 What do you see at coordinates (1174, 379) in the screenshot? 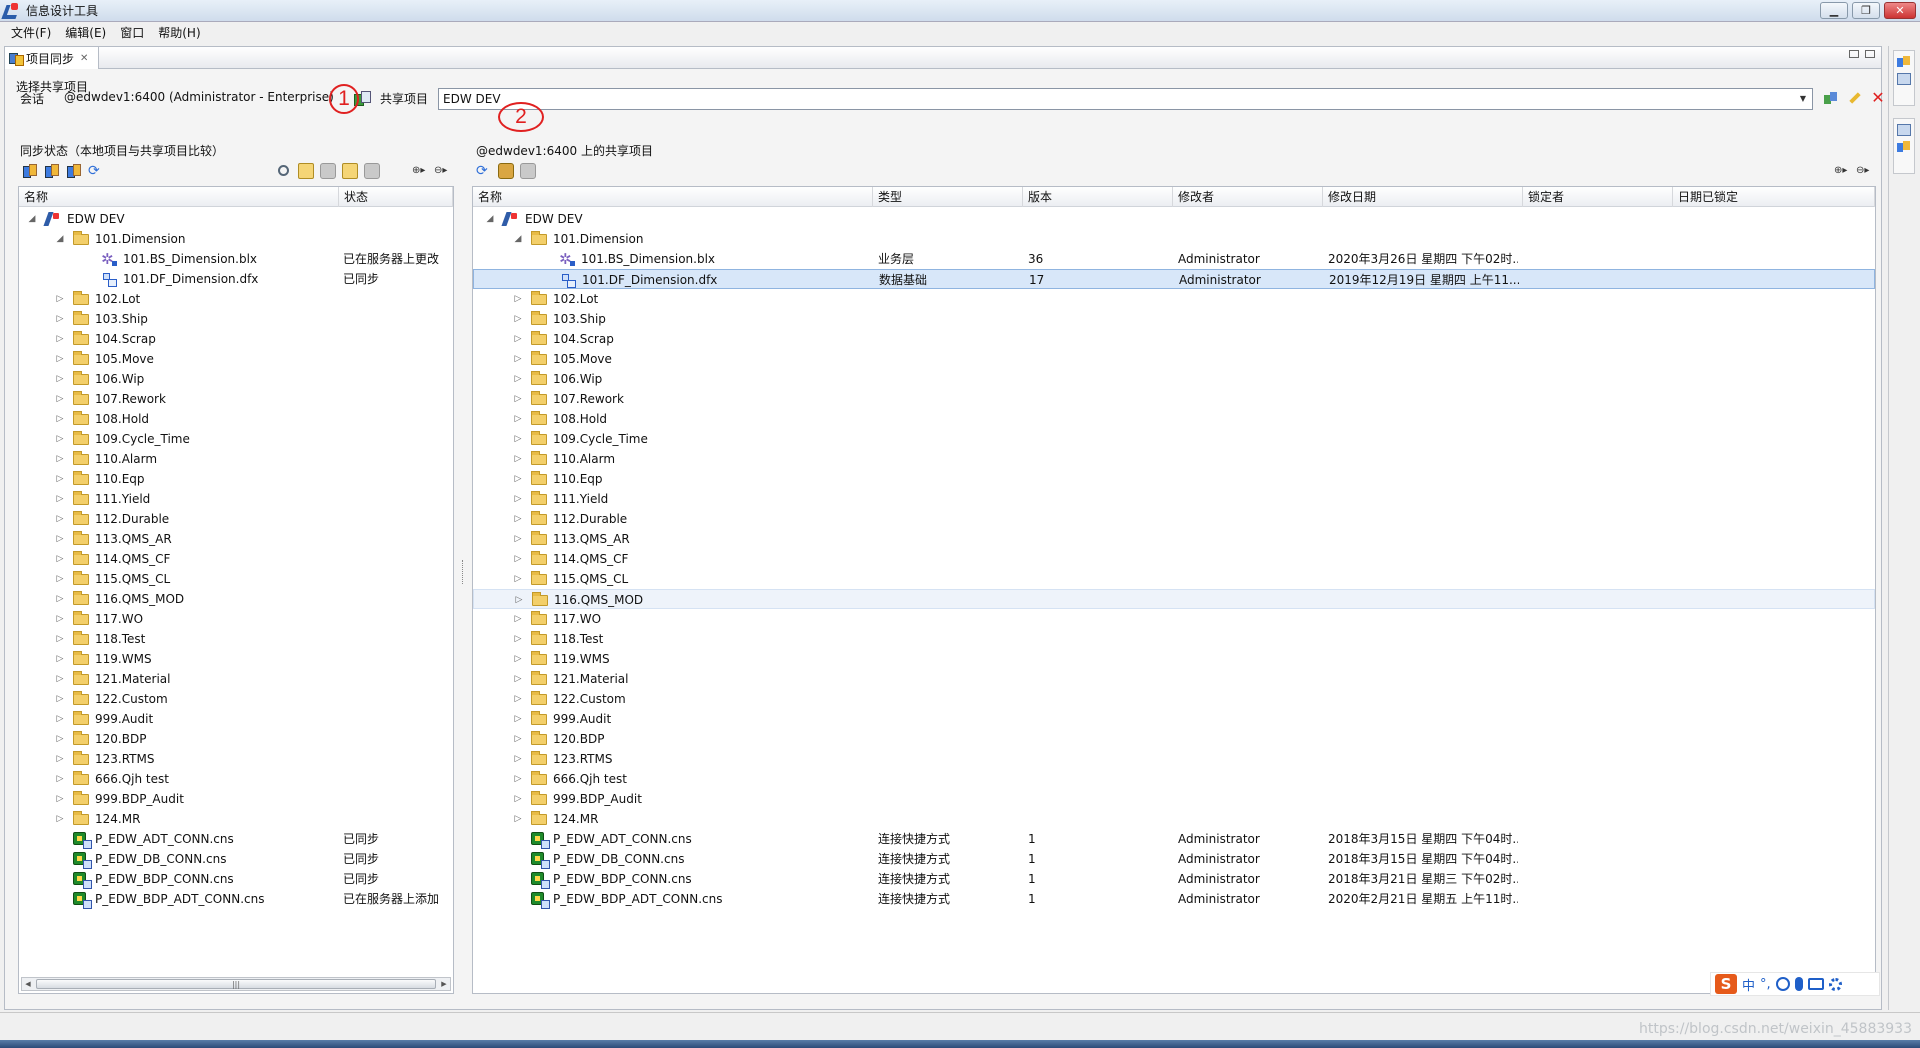
I see `tree-row: ▷ 106.Wip` at bounding box center [1174, 379].